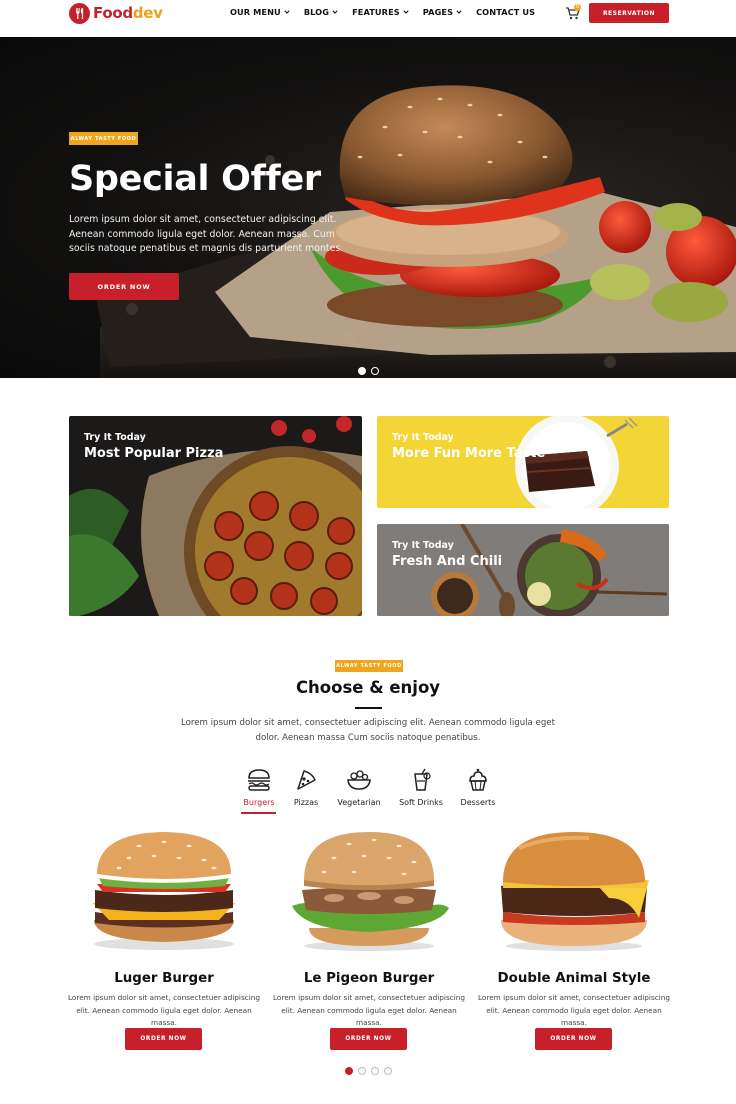  I want to click on drink-icon, so click(421, 780).